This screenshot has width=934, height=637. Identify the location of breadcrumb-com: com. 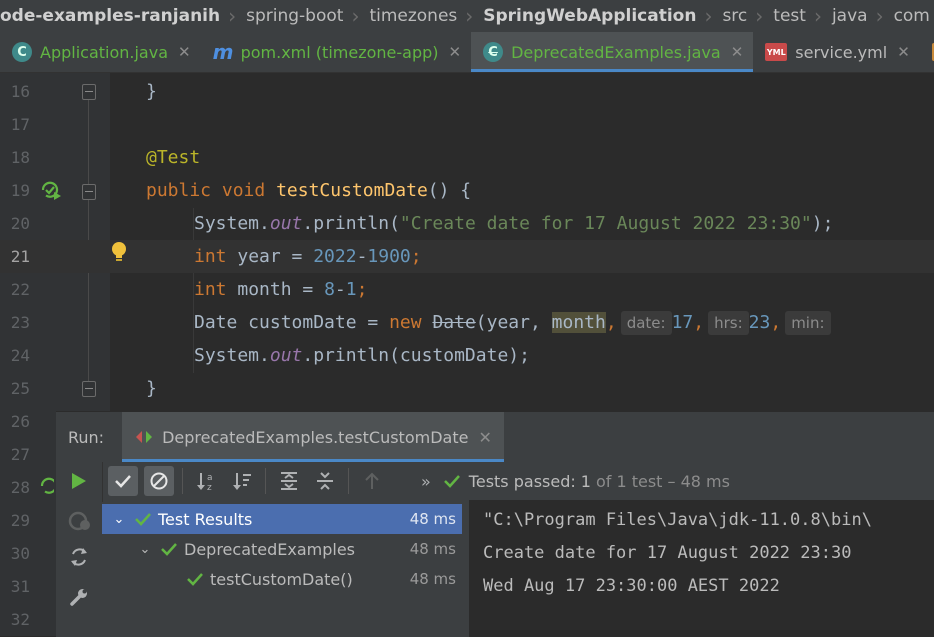
(911, 16).